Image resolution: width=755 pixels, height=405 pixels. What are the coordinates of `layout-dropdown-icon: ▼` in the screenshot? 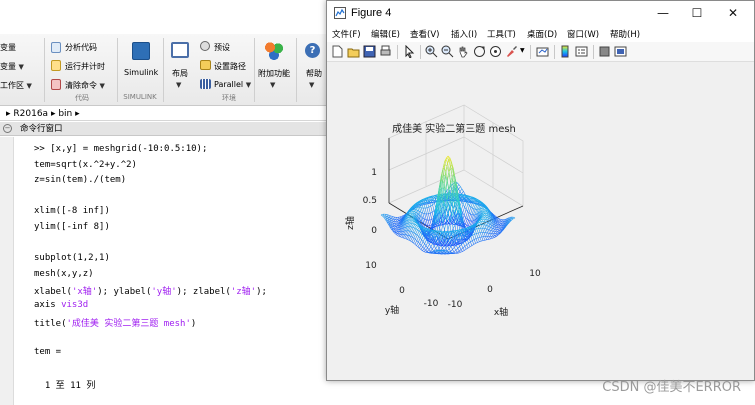 It's located at (178, 84).